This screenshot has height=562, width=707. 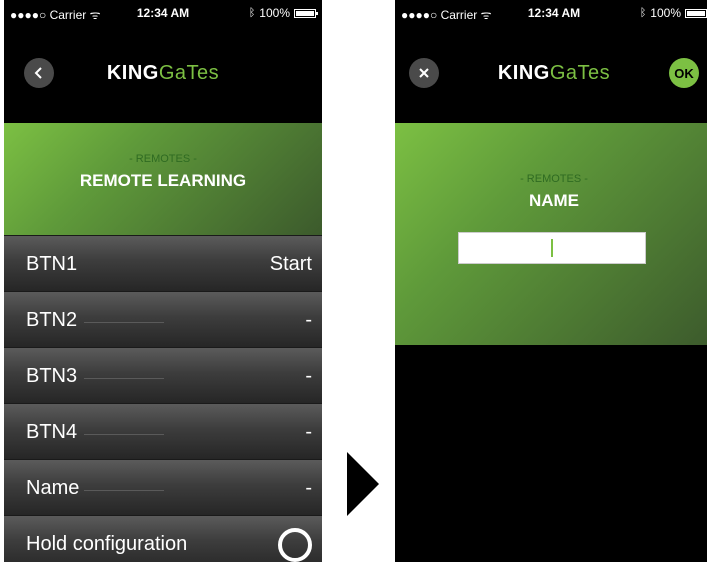 What do you see at coordinates (53, 488) in the screenshot?
I see `row-label: Name` at bounding box center [53, 488].